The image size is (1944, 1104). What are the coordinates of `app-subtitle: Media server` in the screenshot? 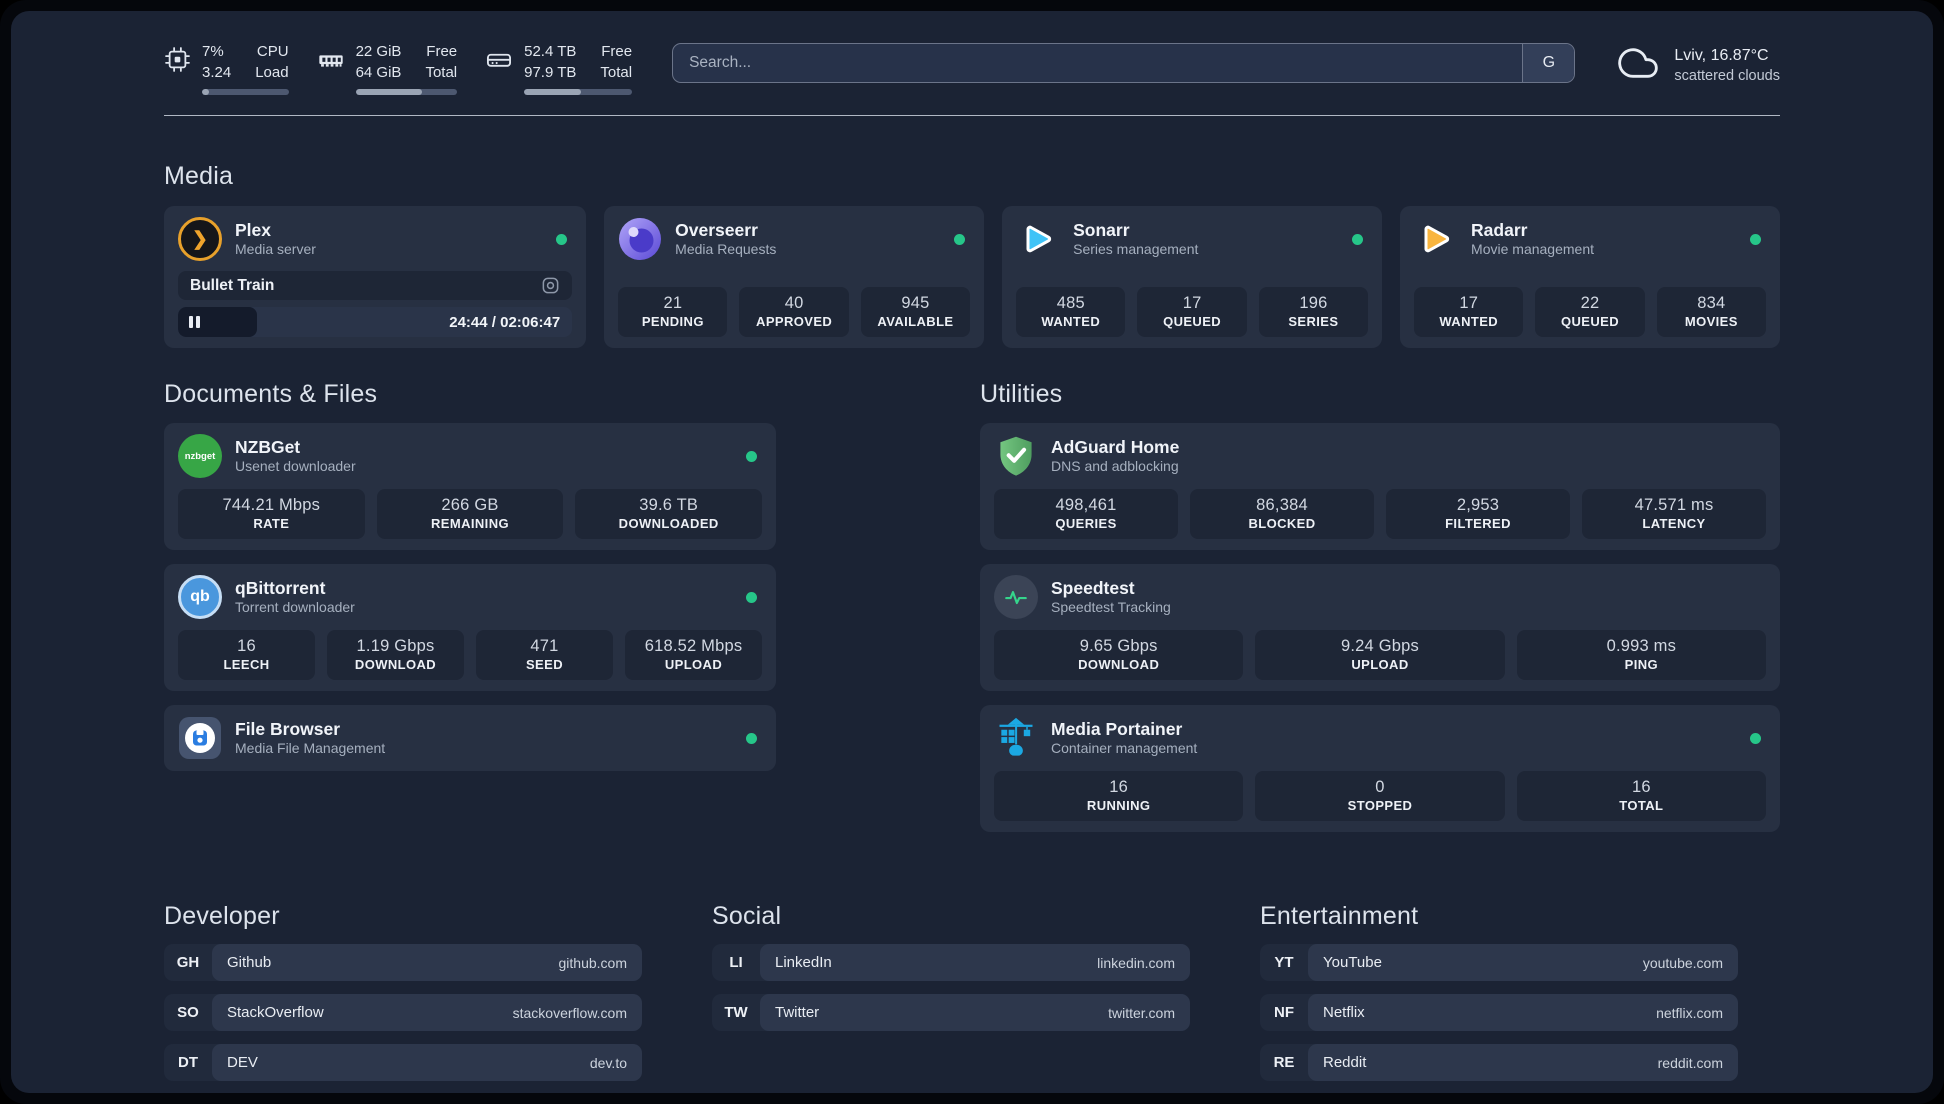 It's located at (275, 249).